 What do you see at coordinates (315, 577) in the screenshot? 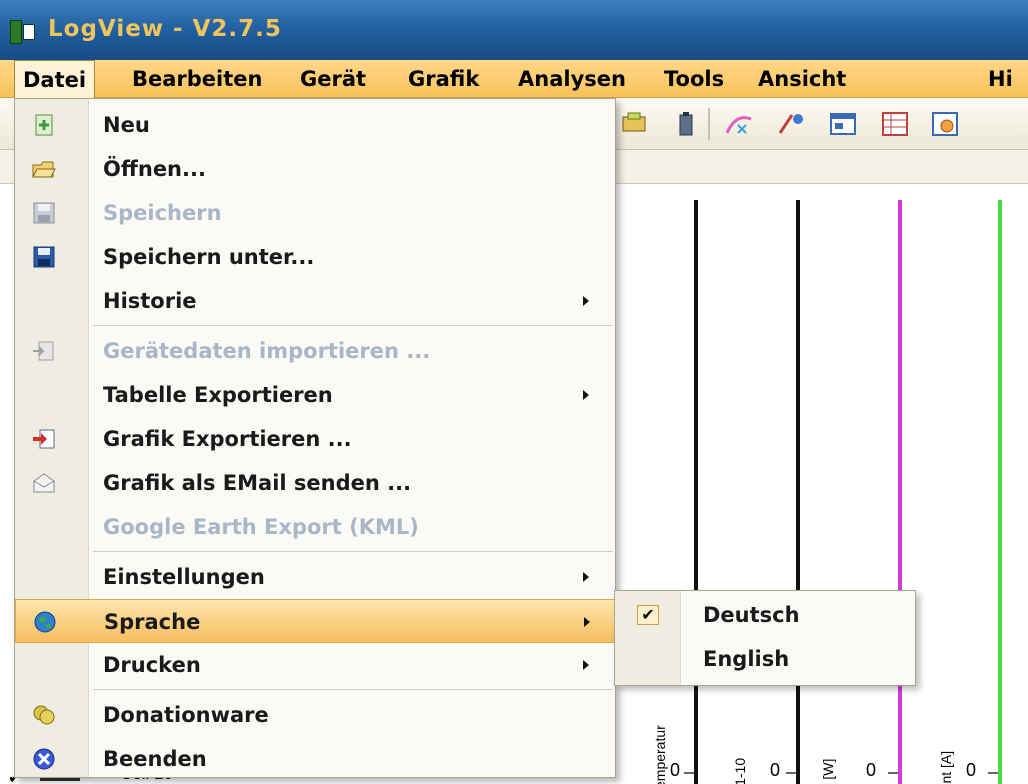
I see `menu-item-einstellungen: Einstellungen` at bounding box center [315, 577].